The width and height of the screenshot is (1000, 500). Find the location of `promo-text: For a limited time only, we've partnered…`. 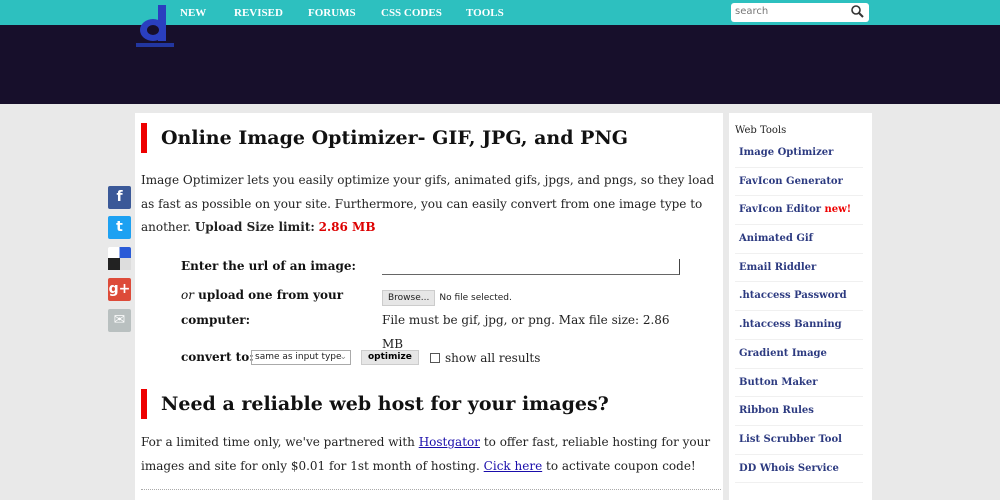

promo-text: For a limited time only, we've partnered… is located at coordinates (426, 454).